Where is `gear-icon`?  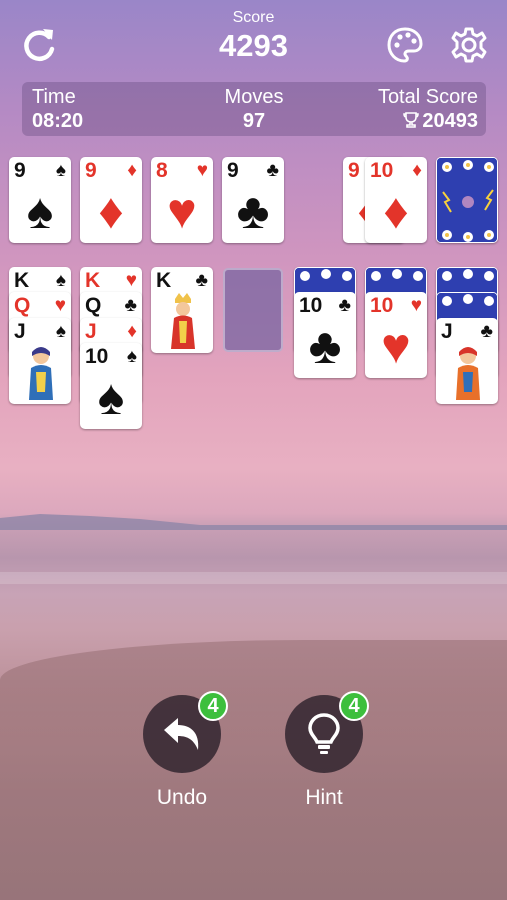 gear-icon is located at coordinates (469, 45).